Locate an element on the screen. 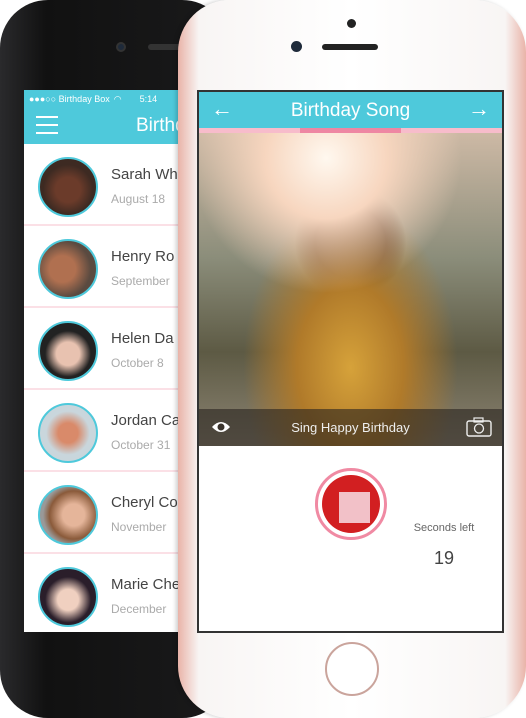 The image size is (526, 718). stop-icon is located at coordinates (354, 507).